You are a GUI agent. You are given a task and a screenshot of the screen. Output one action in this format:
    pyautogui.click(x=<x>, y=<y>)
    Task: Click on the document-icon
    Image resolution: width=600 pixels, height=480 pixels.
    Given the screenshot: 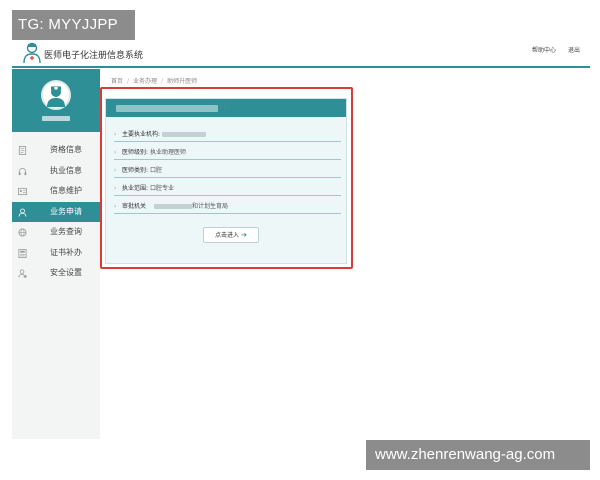 What is the action you would take?
    pyautogui.click(x=22, y=150)
    